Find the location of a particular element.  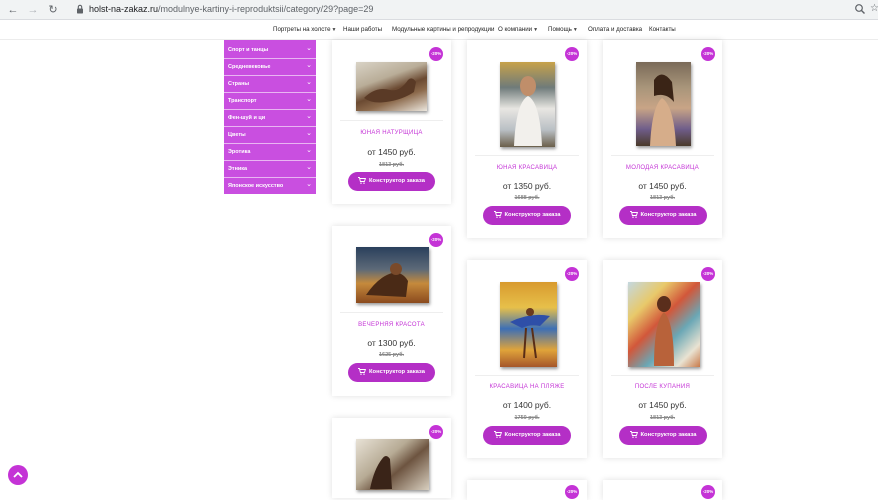

nav-item-works: Наши работы is located at coordinates (362, 29).